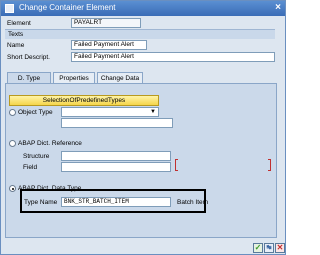 The height and width of the screenshot is (255, 320). What do you see at coordinates (109, 45) in the screenshot?
I see `name-field: Failed Payment Alert` at bounding box center [109, 45].